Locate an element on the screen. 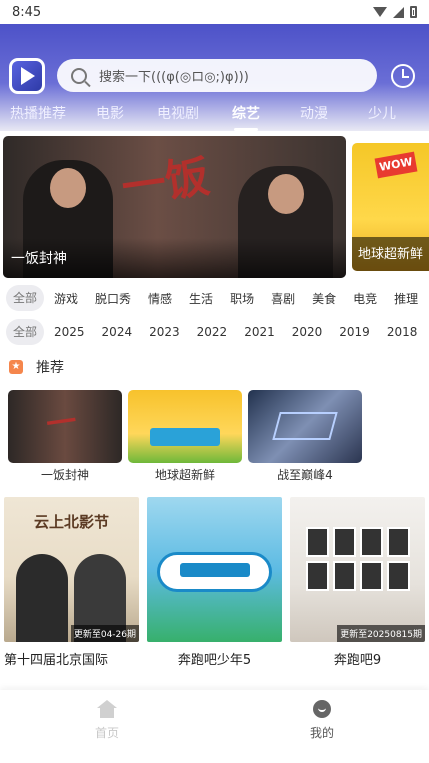 The image size is (429, 763). genre-all-chip: 全部 is located at coordinates (25, 298).